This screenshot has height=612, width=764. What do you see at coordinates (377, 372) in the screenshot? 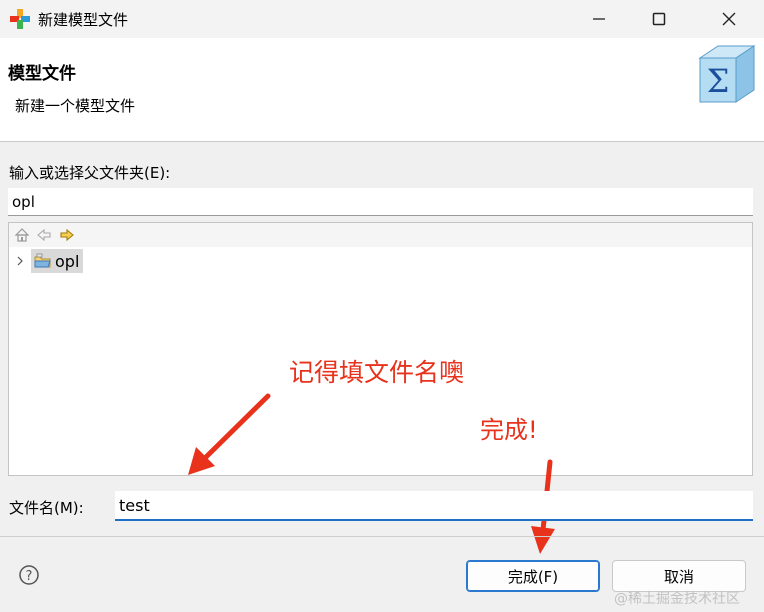
I see `annotation-fill-filename: 记得填文件名噢` at bounding box center [377, 372].